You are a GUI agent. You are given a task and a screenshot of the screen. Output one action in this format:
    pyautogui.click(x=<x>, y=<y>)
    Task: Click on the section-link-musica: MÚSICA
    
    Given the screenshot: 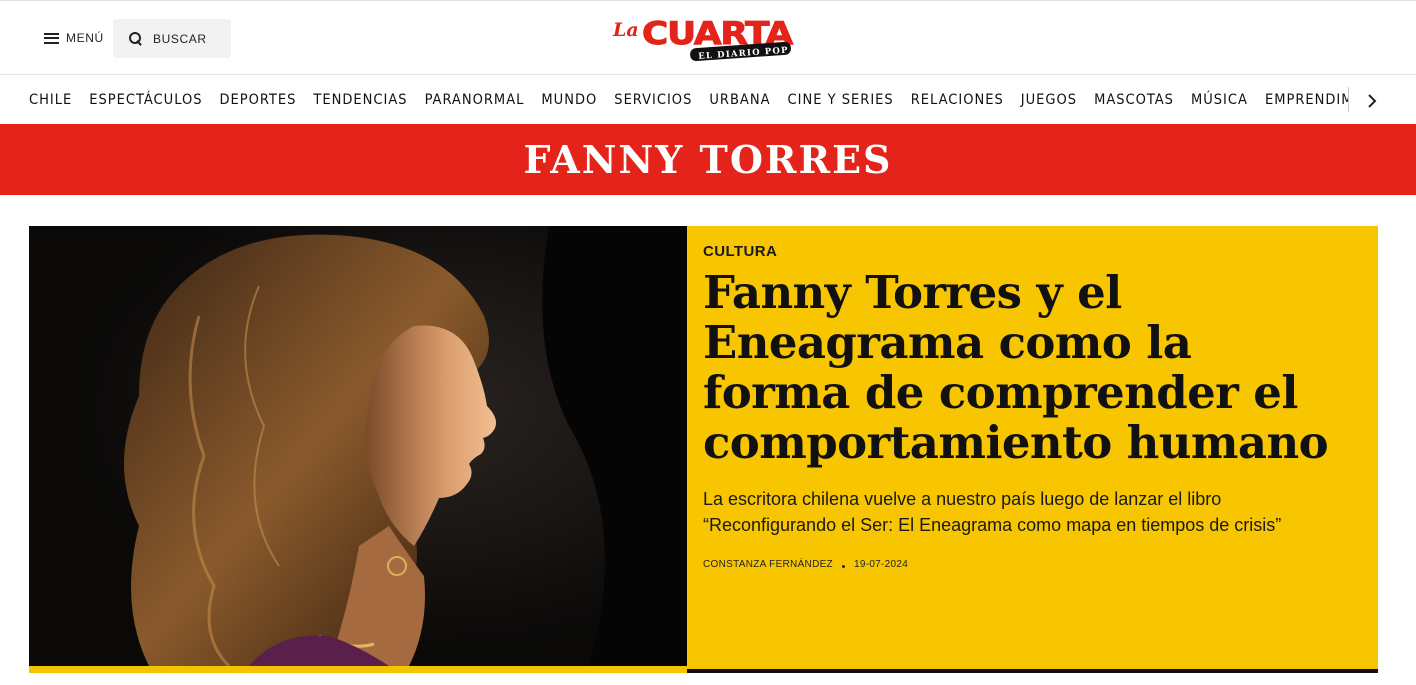 What is the action you would take?
    pyautogui.click(x=1219, y=100)
    